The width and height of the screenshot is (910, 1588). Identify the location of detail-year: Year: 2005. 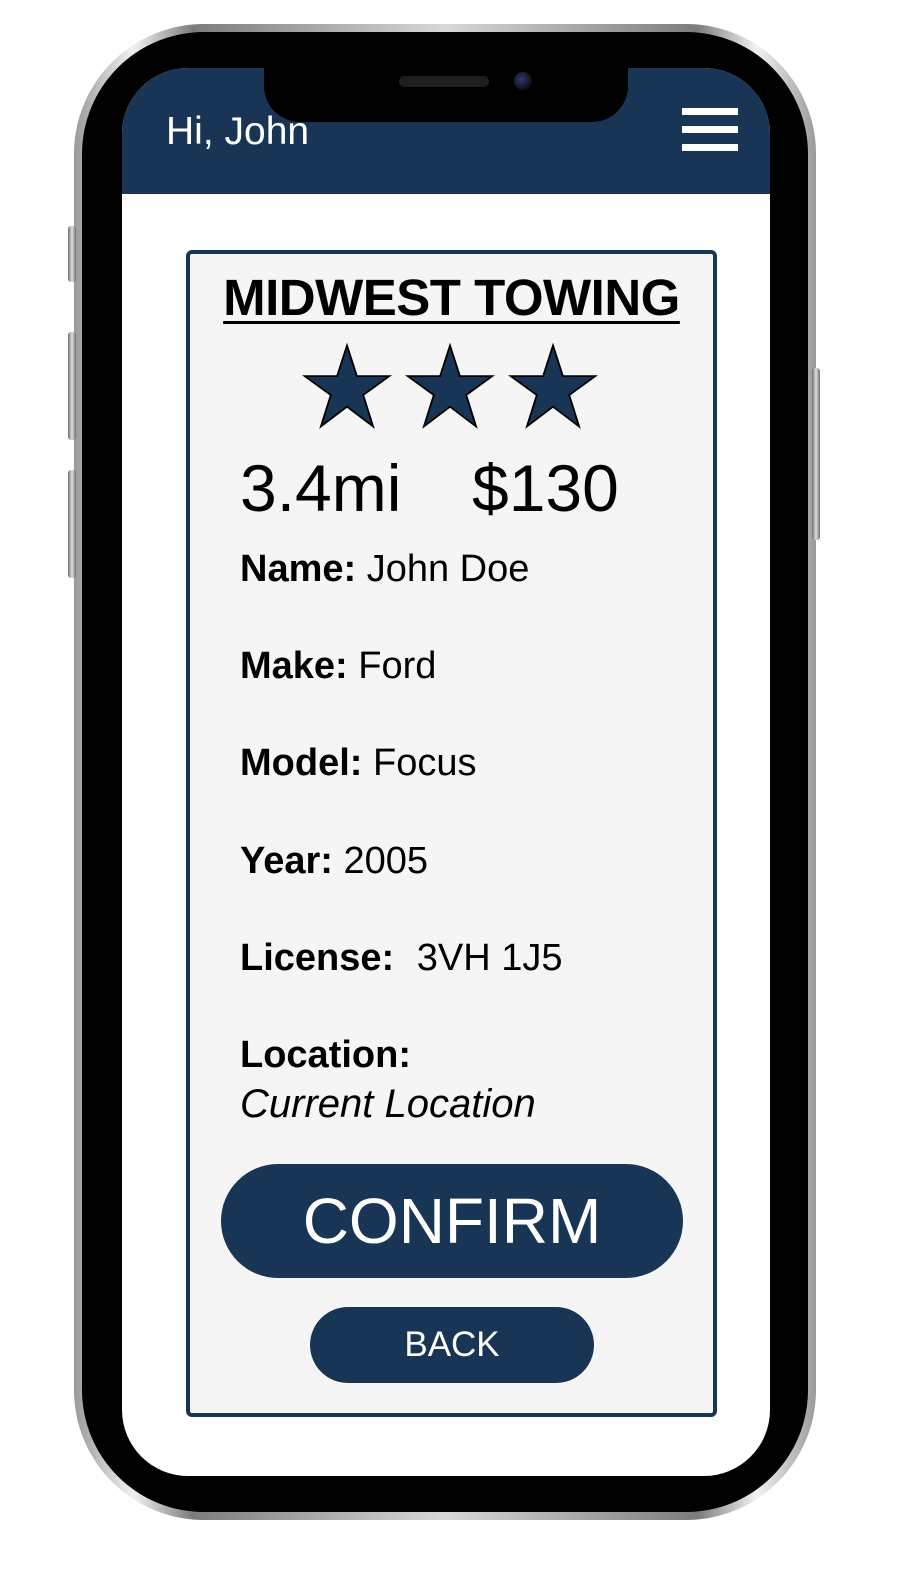
(334, 861).